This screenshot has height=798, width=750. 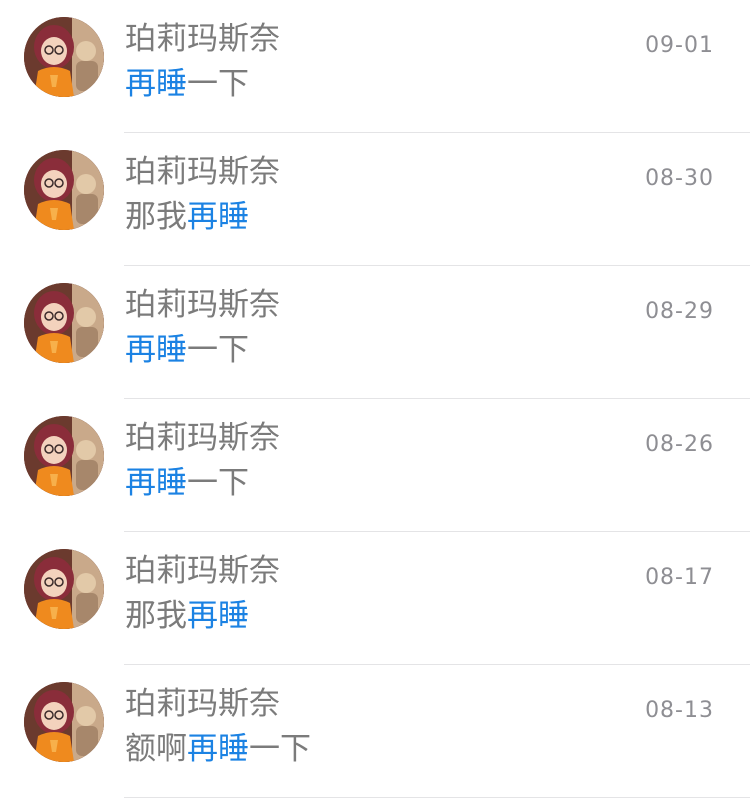 What do you see at coordinates (679, 178) in the screenshot?
I see `message-date: 08-30` at bounding box center [679, 178].